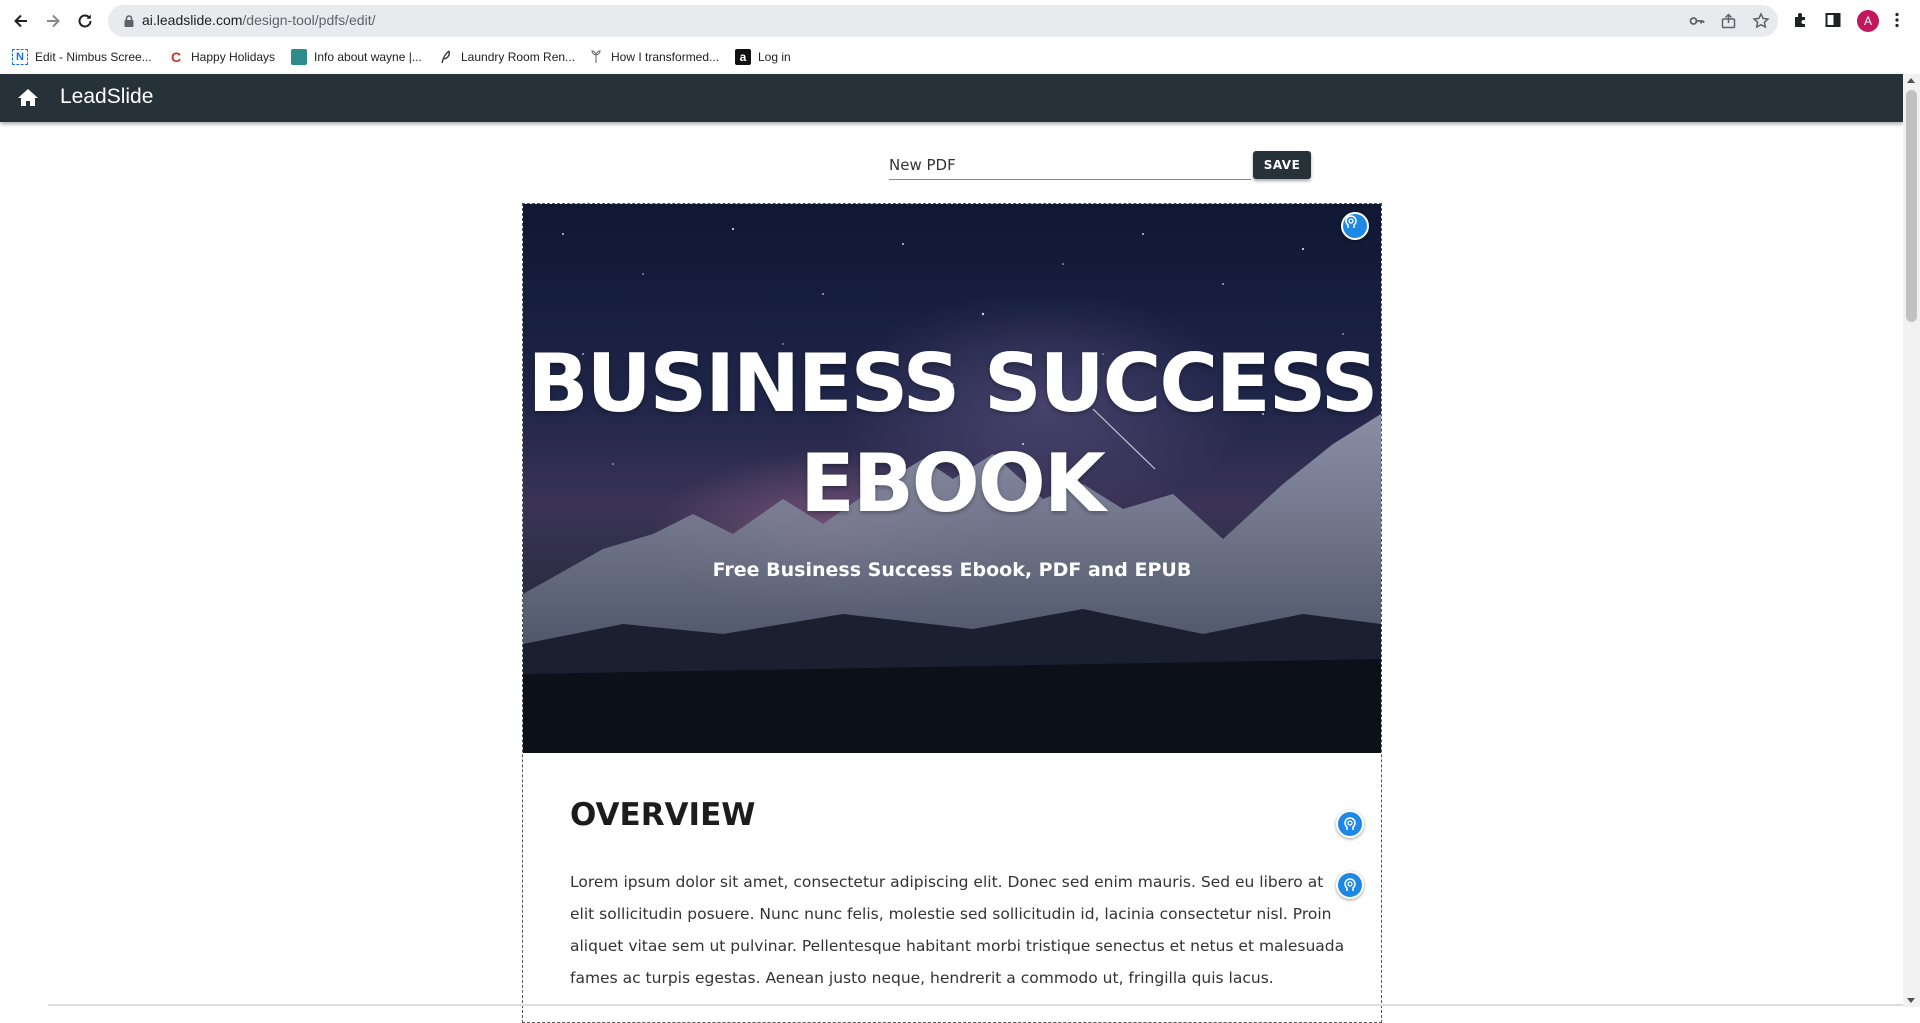  I want to click on app-navbar: LeadSlide, so click(951, 98).